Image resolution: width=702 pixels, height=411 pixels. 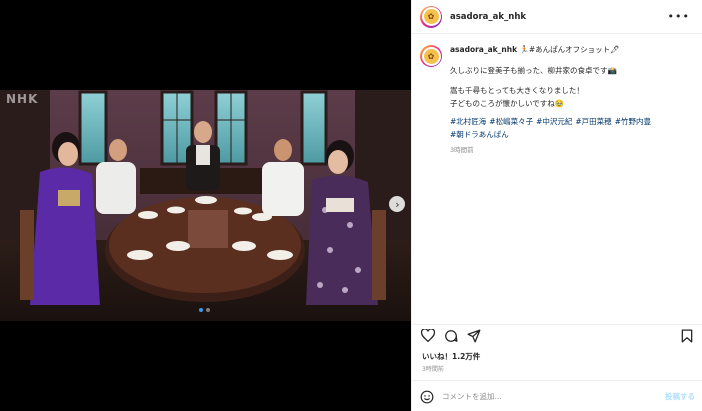 I want to click on emoji-icon, so click(x=427, y=396).